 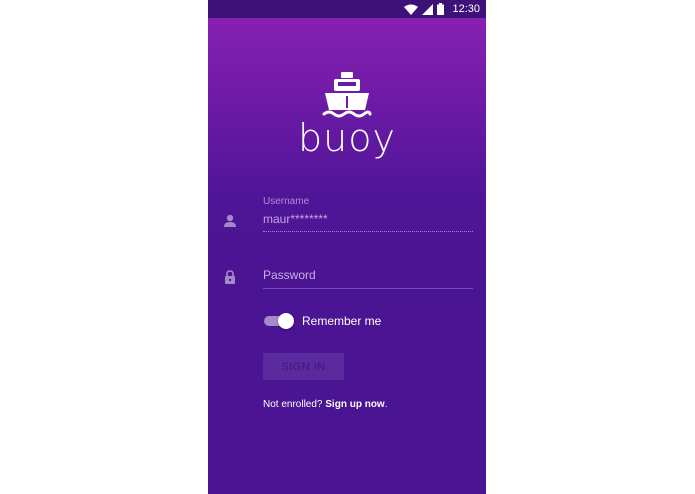 What do you see at coordinates (286, 321) in the screenshot?
I see `toggle-thumb` at bounding box center [286, 321].